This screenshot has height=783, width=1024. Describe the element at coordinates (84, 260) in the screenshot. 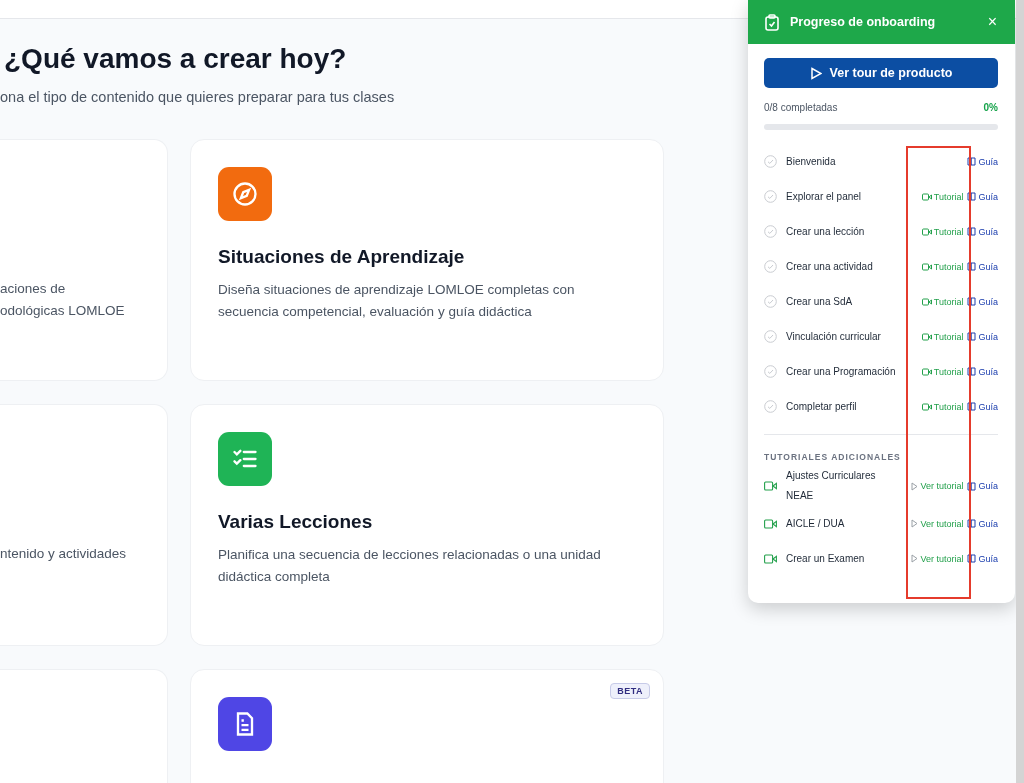

I see `content-type-card: aciones de odológicas LOMLOE` at that location.